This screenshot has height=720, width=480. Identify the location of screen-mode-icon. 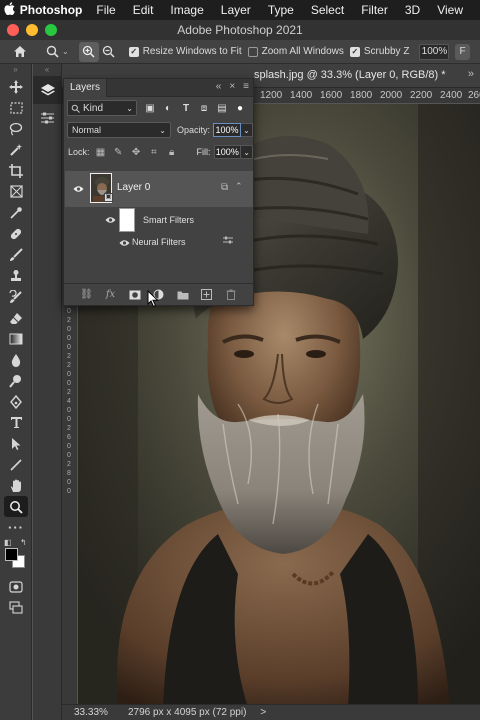
(16, 607).